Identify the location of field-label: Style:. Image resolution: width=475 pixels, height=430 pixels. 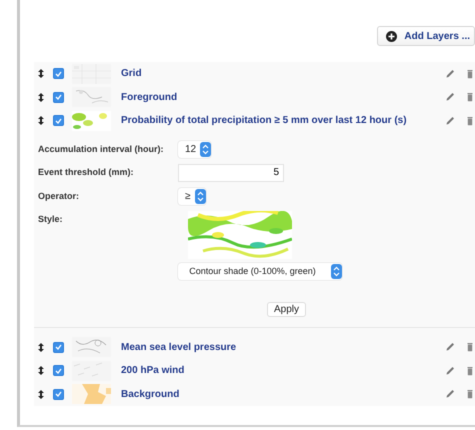
(51, 218).